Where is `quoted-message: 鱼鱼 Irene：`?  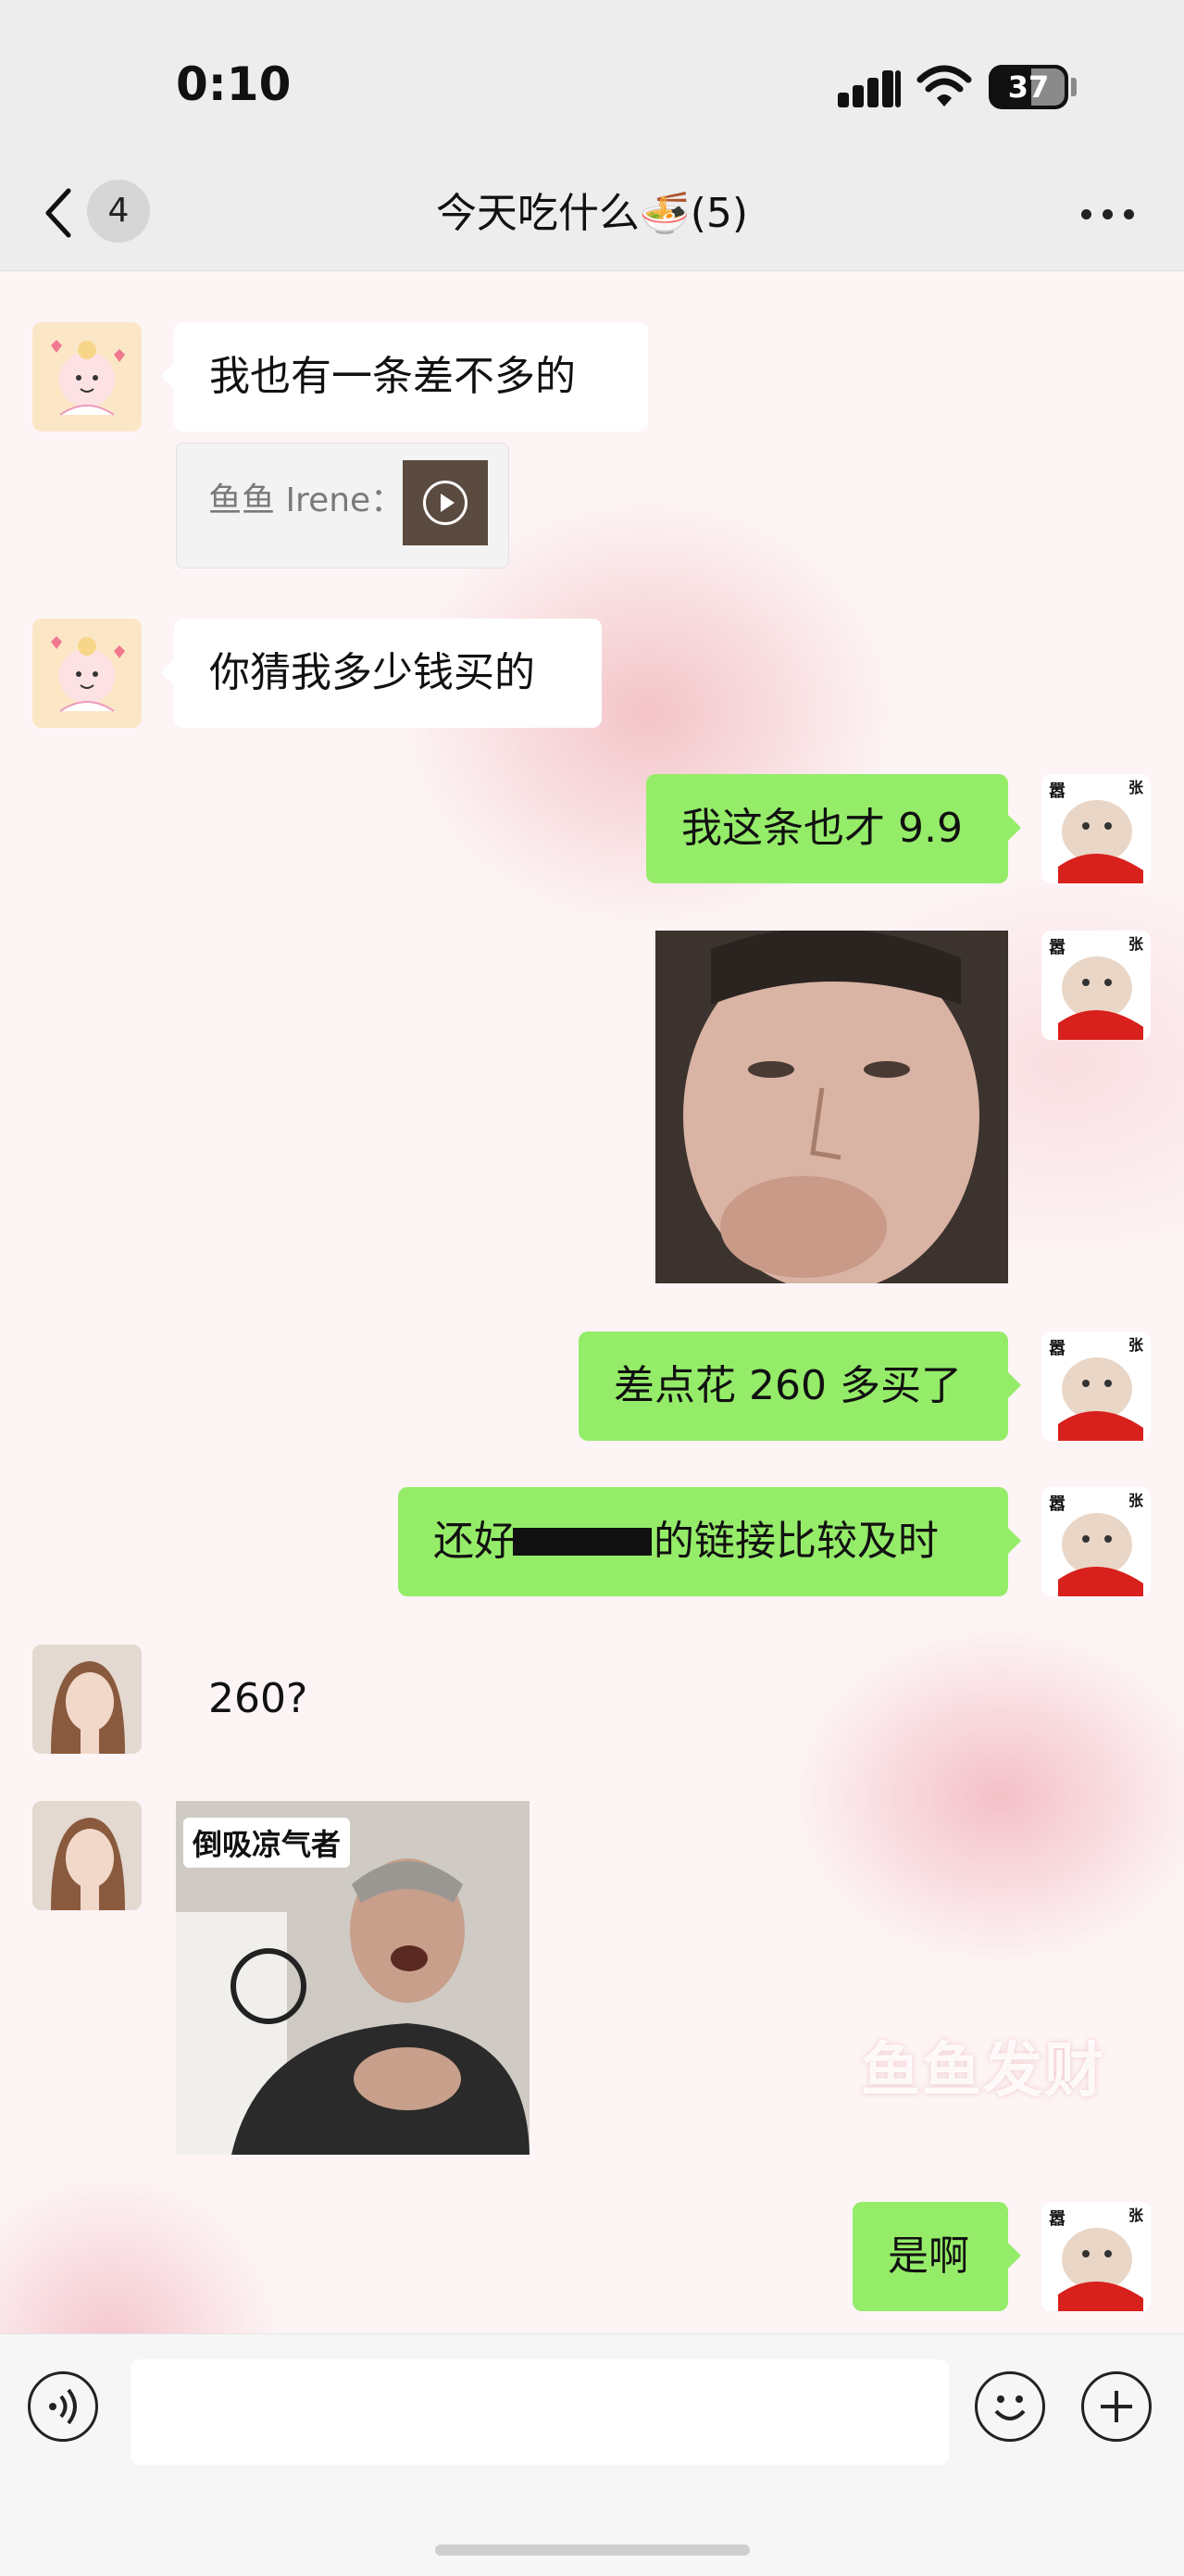 quoted-message: 鱼鱼 Irene： is located at coordinates (342, 506).